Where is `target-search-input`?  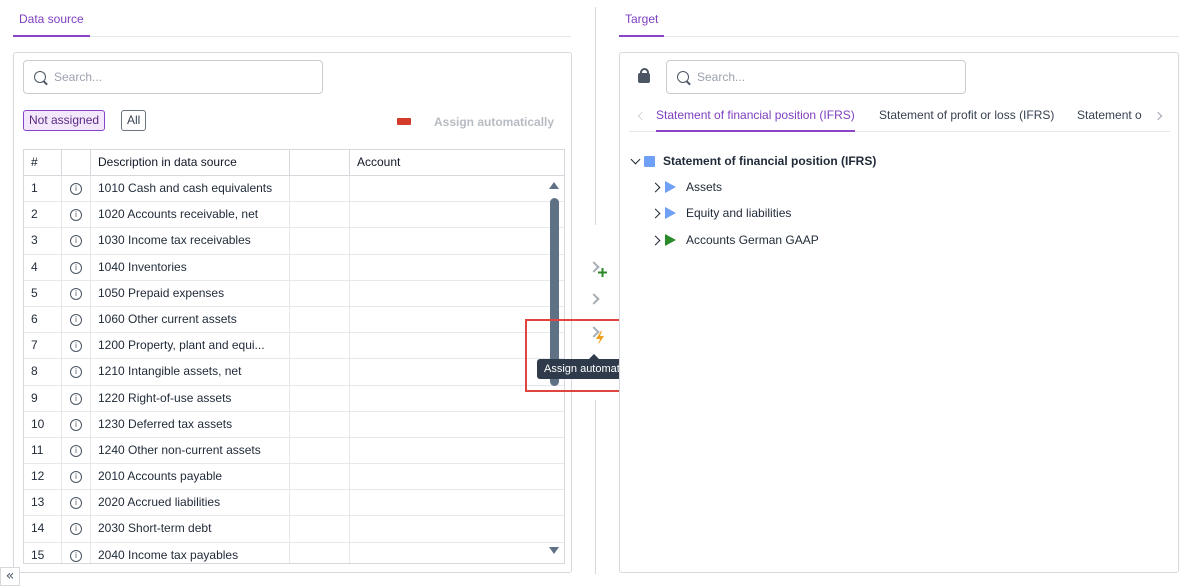
target-search-input is located at coordinates (797, 77).